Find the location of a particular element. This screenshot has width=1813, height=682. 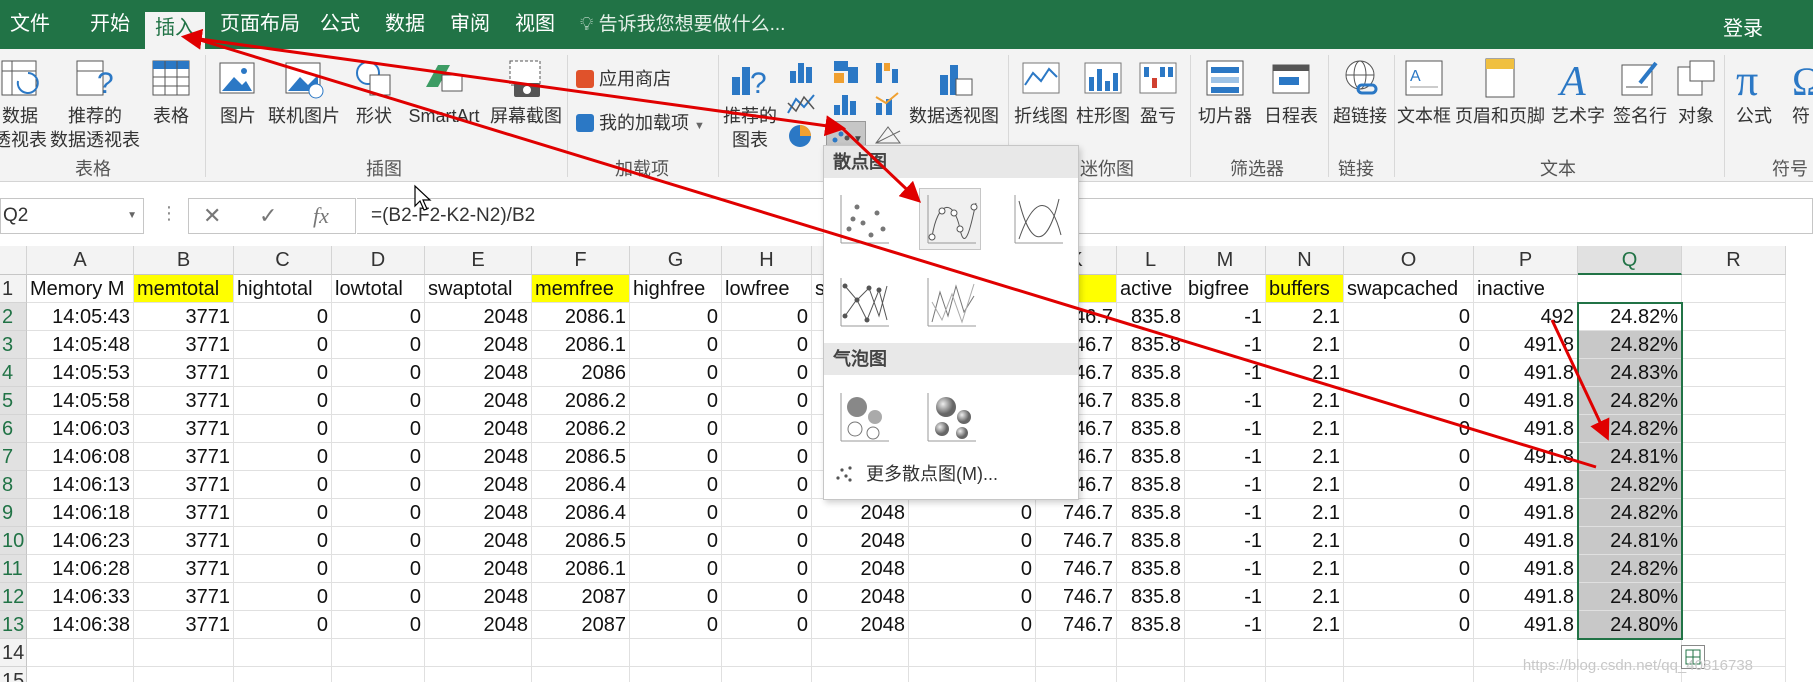

header-cell: buffers is located at coordinates (1305, 289).